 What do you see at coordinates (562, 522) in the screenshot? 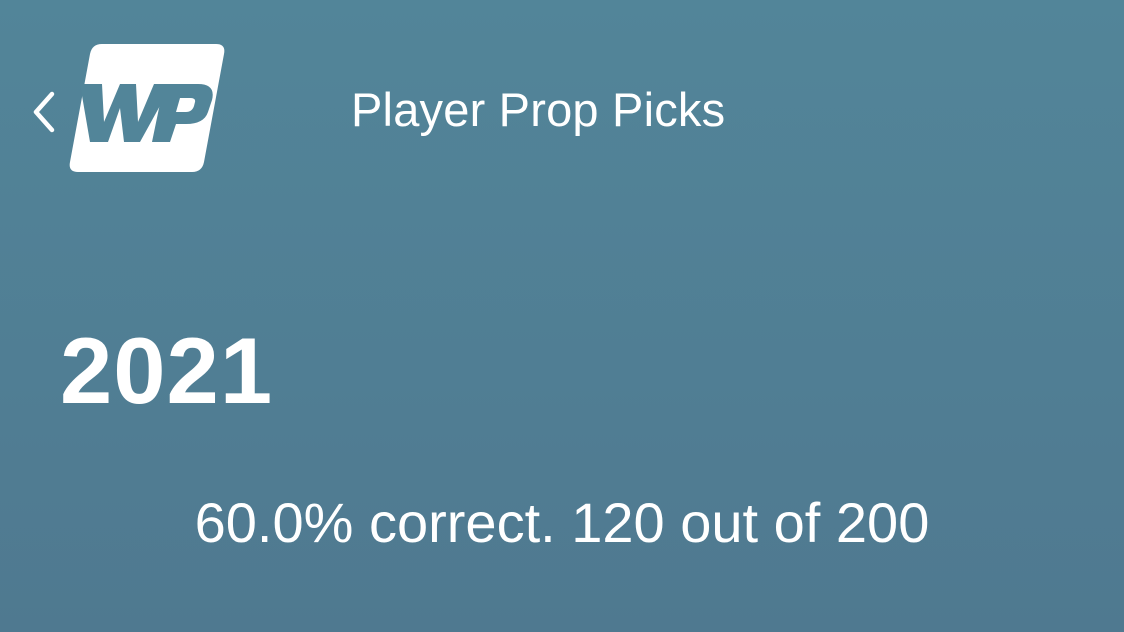
I see `accuracy-summary: 60.0% correct. 120 out of 200` at bounding box center [562, 522].